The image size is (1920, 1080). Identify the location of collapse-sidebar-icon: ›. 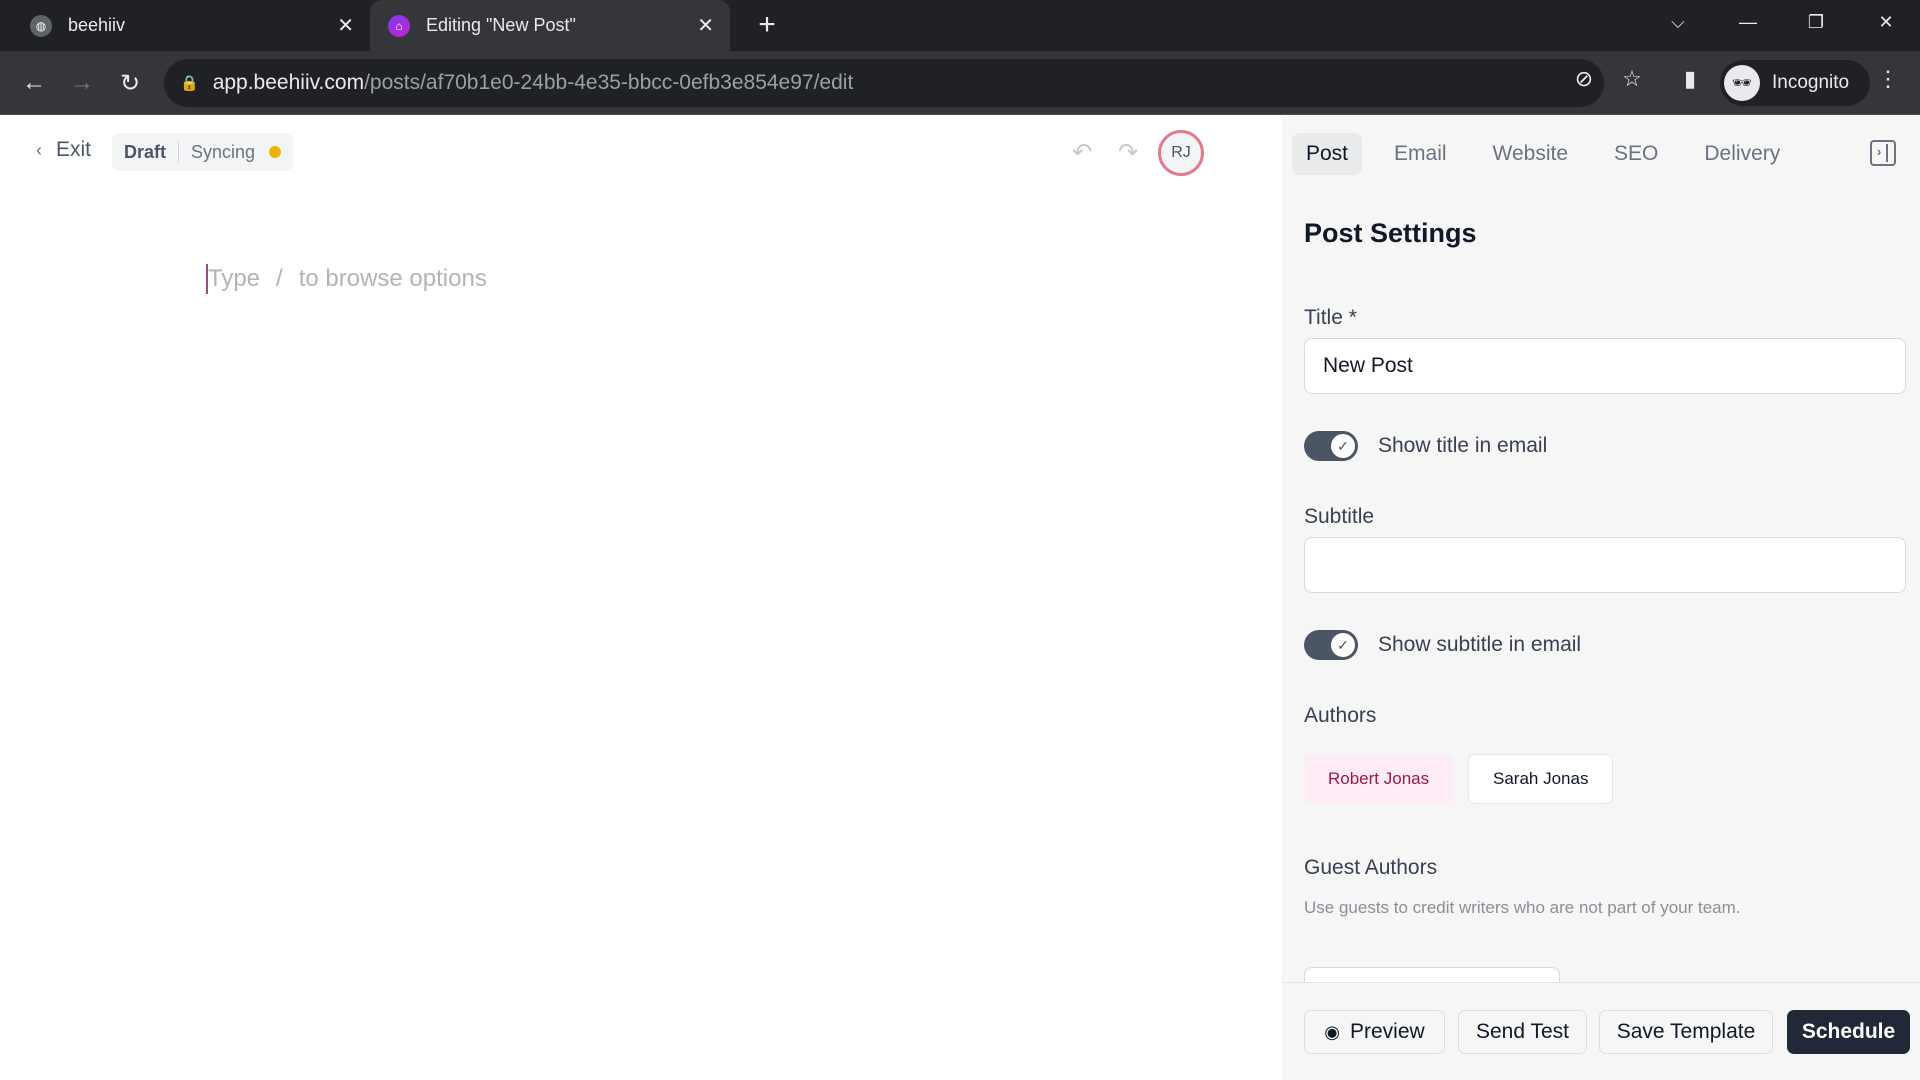
(1883, 153).